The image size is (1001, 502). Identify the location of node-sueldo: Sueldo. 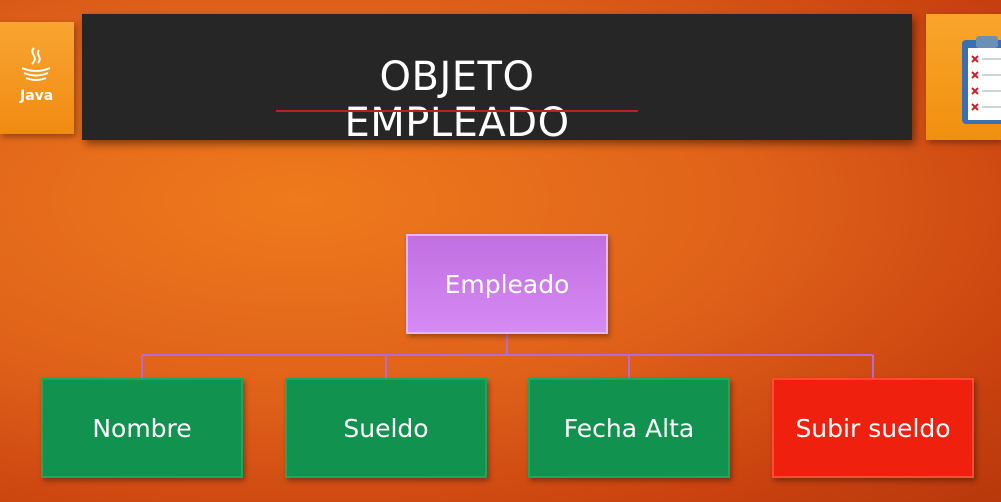
(386, 428).